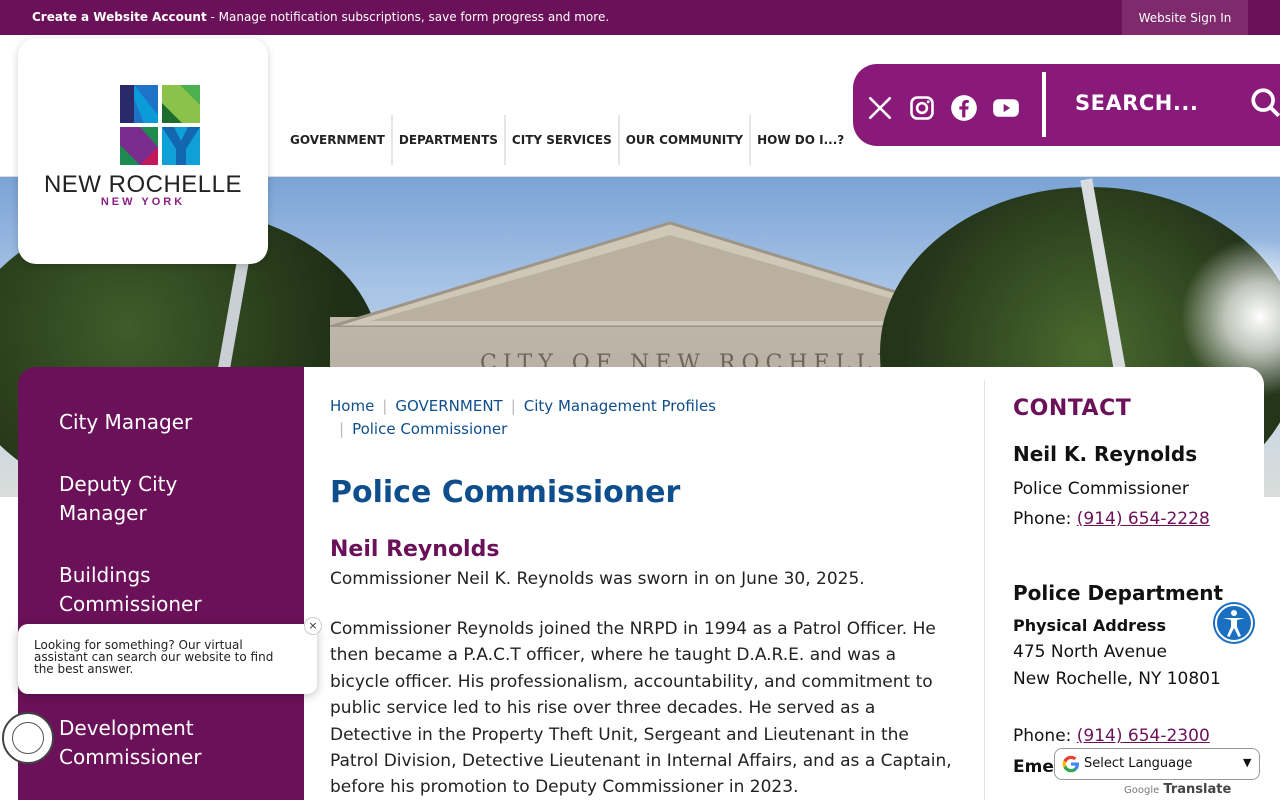 This screenshot has width=1280, height=800. Describe the element at coordinates (1197, 789) in the screenshot. I see `translate-wordmark: Translate` at that location.